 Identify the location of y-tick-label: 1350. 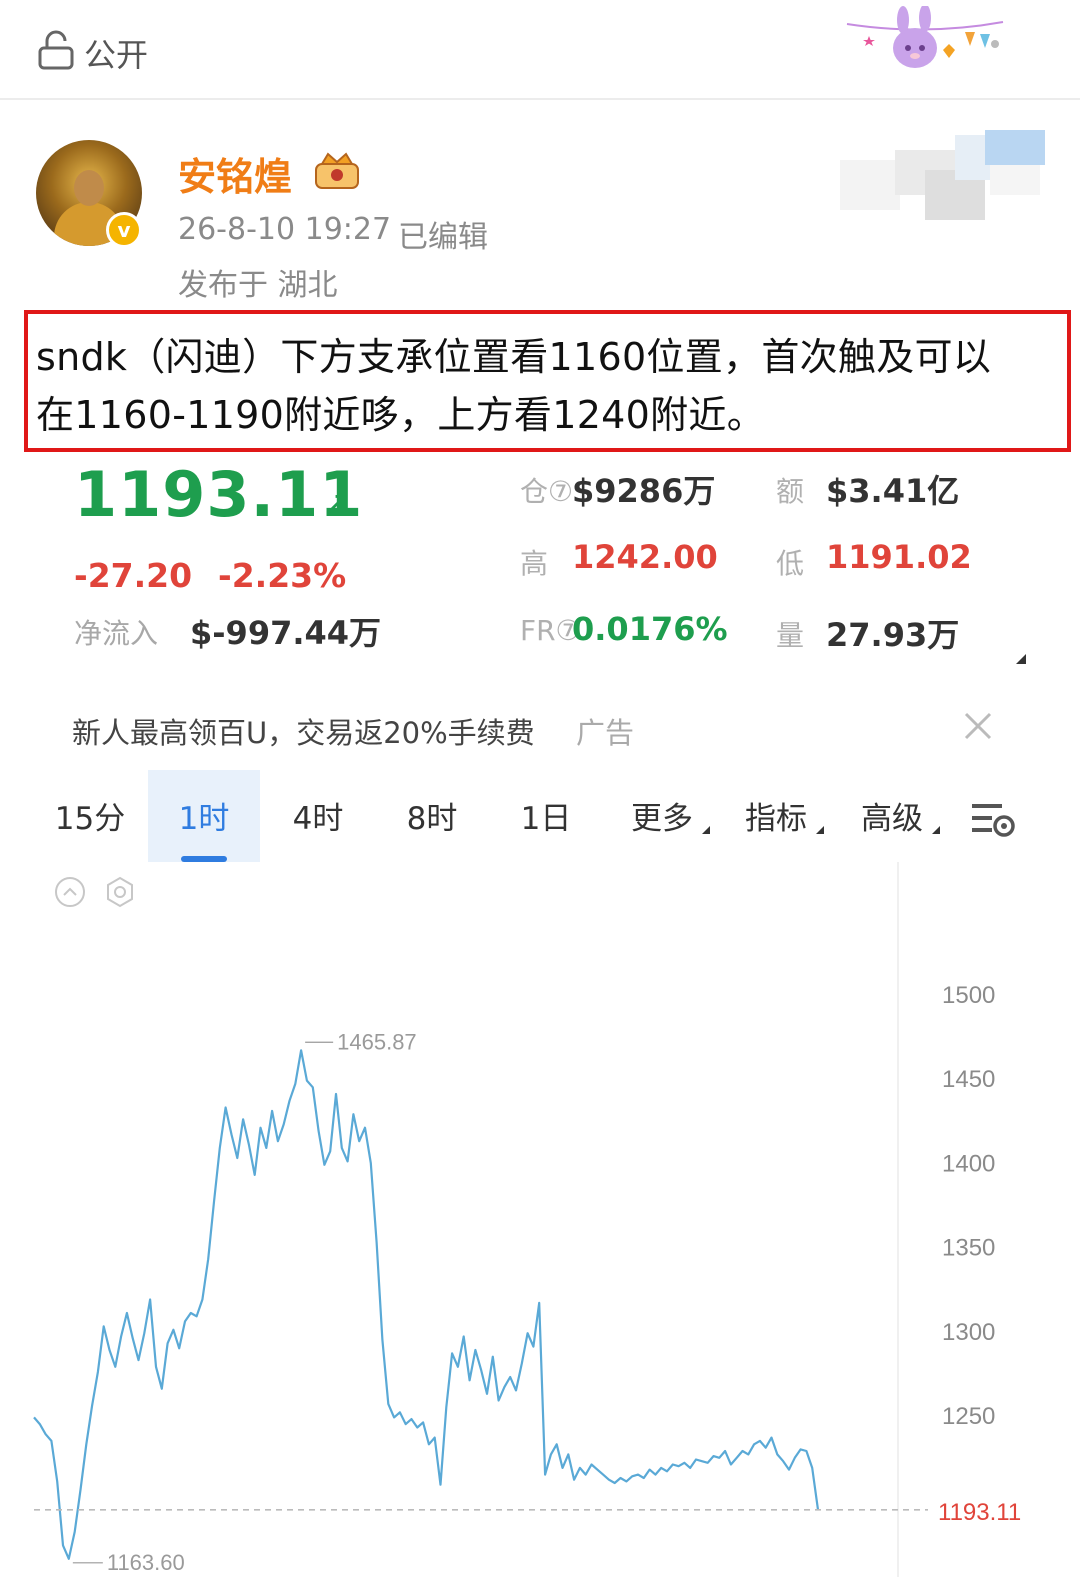
(968, 1248).